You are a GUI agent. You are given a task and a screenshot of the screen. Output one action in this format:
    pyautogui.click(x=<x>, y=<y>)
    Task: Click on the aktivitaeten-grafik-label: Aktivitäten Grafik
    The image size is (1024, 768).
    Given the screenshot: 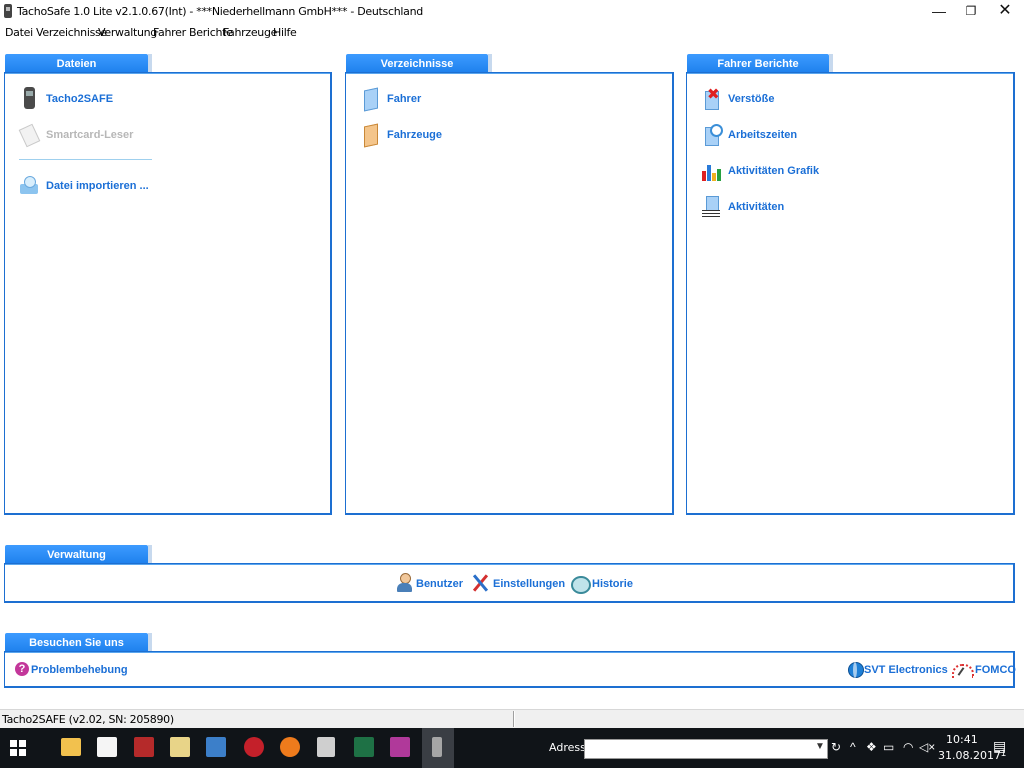 What is the action you would take?
    pyautogui.click(x=774, y=171)
    